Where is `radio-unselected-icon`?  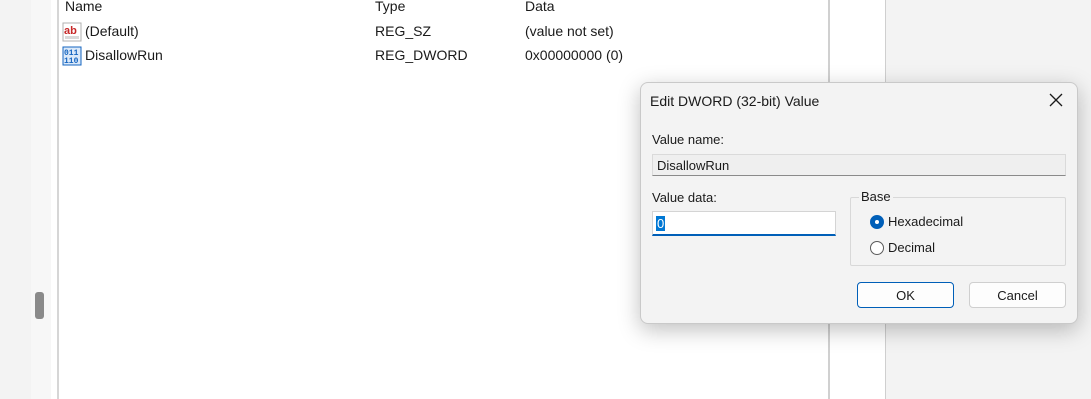 radio-unselected-icon is located at coordinates (877, 247).